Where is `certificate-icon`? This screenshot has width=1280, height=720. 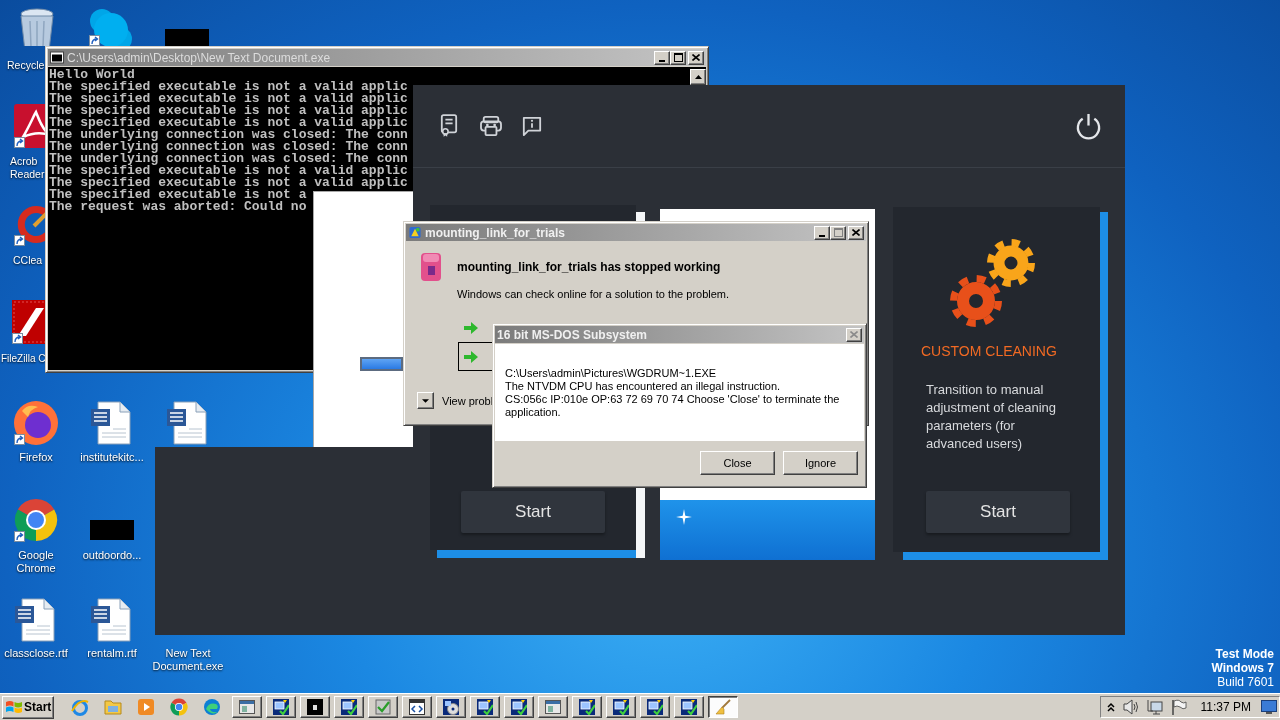 certificate-icon is located at coordinates (449, 126).